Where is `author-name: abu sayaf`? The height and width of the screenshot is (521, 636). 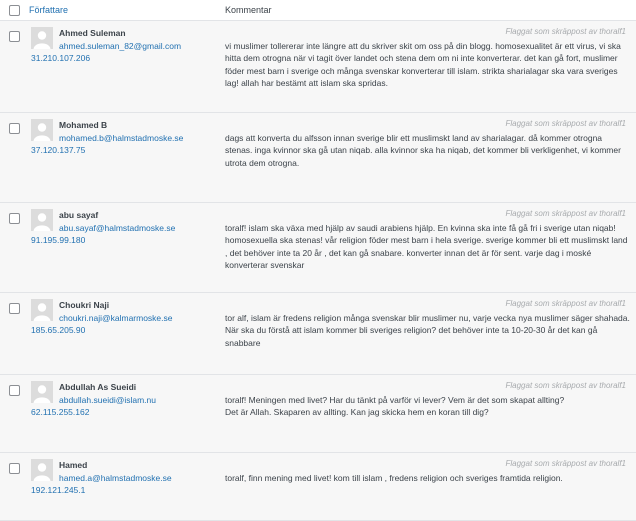
author-name: abu sayaf is located at coordinates (79, 215).